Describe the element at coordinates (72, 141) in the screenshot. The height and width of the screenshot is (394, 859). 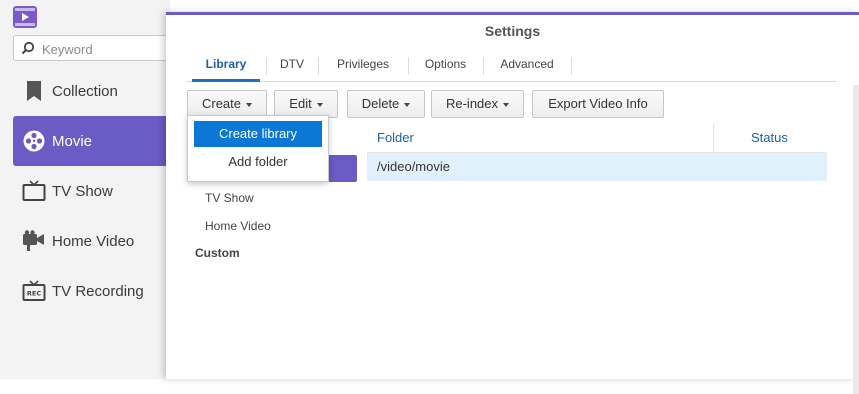
I see `sidebar-item-label: Movie` at that location.